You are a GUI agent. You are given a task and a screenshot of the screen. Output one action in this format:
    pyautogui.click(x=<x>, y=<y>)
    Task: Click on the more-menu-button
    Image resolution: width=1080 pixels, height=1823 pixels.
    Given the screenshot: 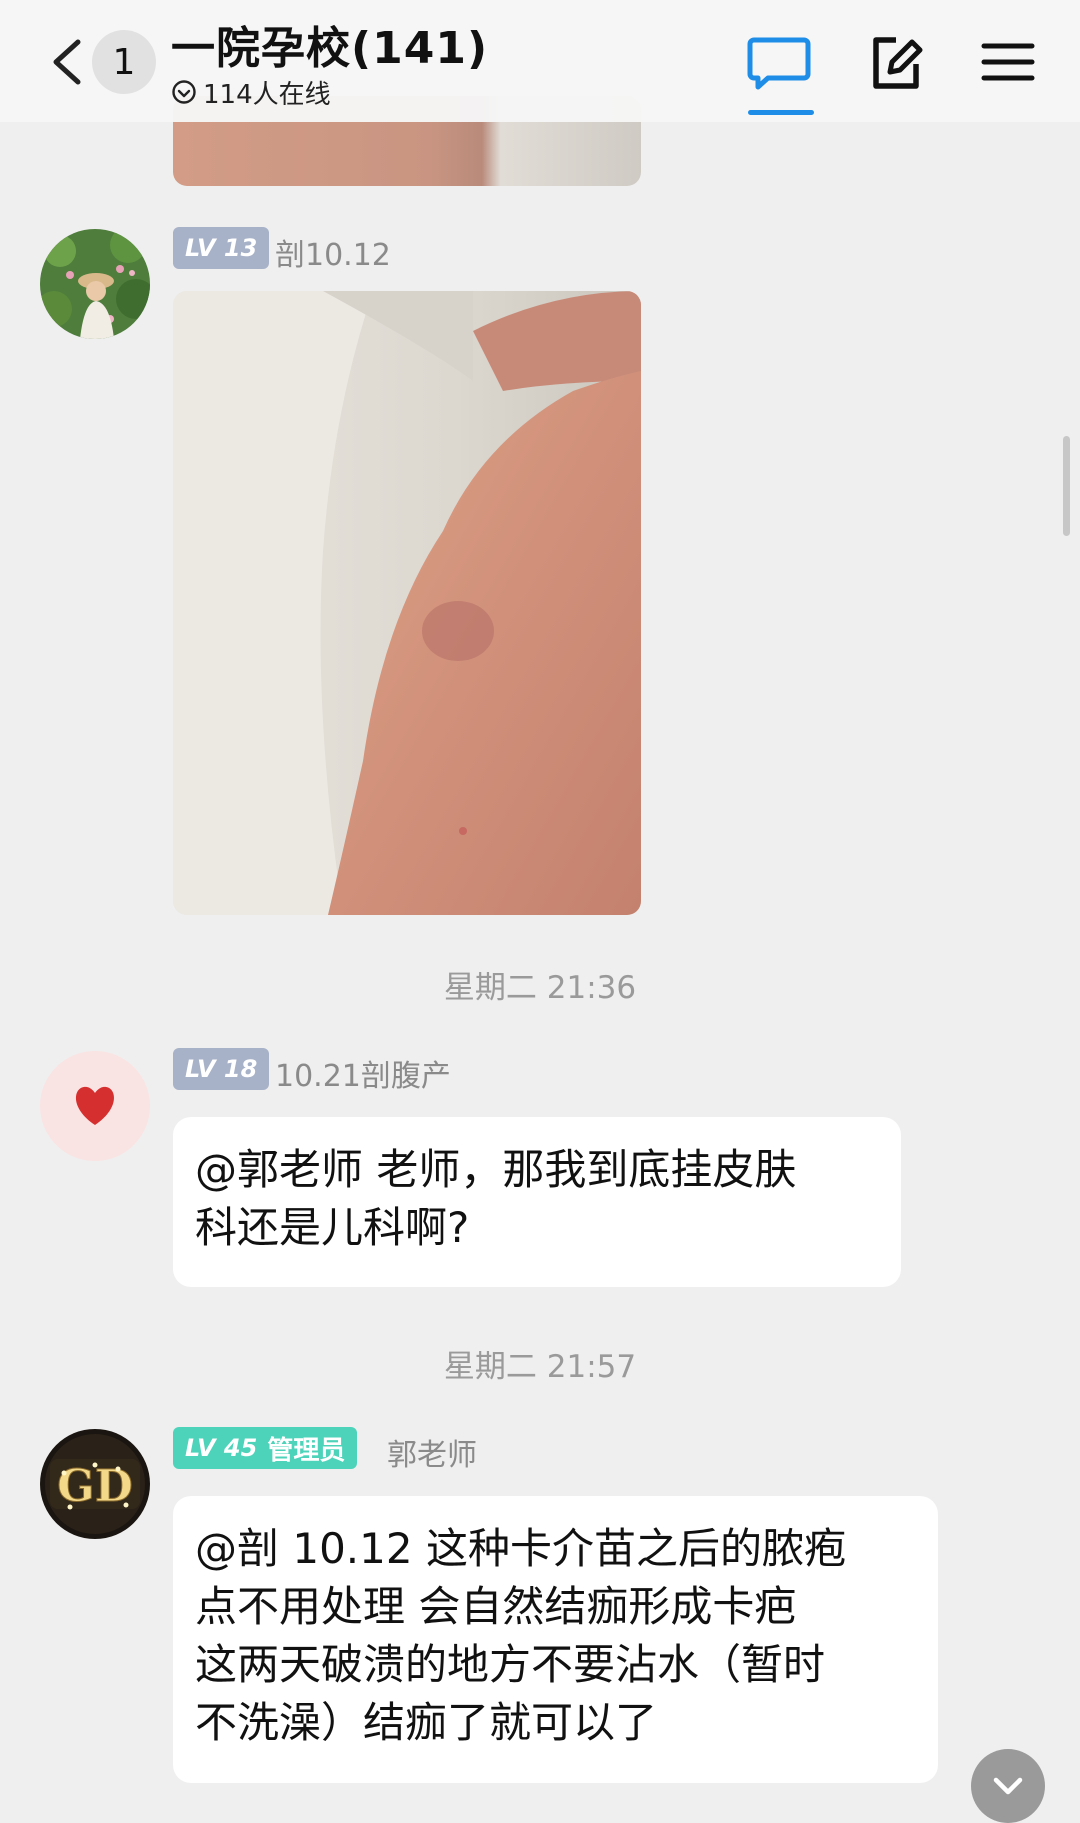 What is the action you would take?
    pyautogui.click(x=1008, y=62)
    